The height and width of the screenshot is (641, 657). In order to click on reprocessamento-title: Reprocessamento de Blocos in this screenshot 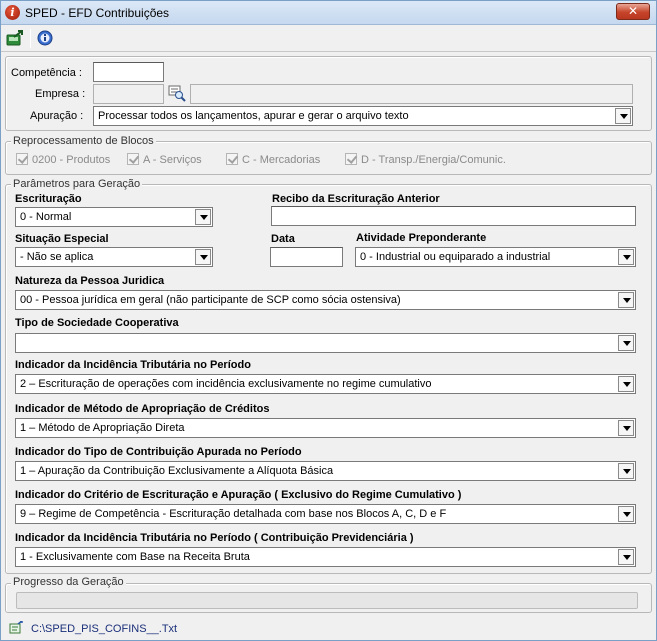, I will do `click(83, 141)`.